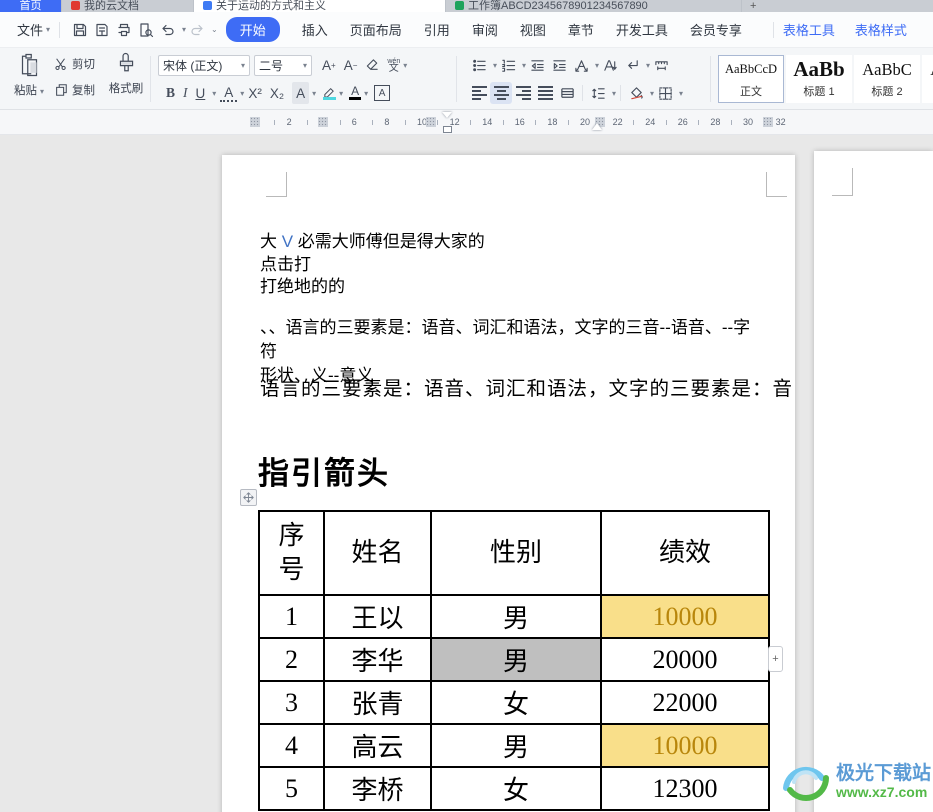  What do you see at coordinates (351, 65) in the screenshot?
I see `decrease-font-button: A −` at bounding box center [351, 65].